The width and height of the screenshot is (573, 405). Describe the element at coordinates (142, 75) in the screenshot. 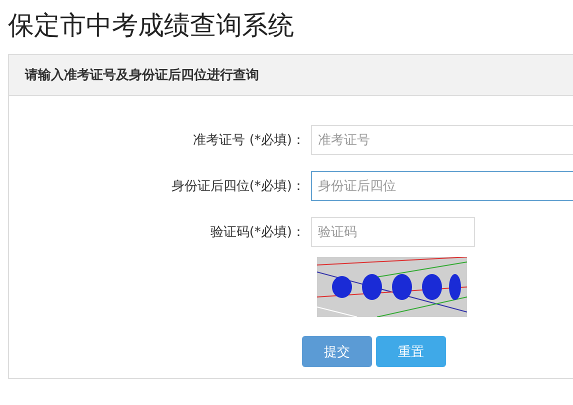

I see `panel-heading: 请输入准考证号及身份证后四位进行查询` at that location.